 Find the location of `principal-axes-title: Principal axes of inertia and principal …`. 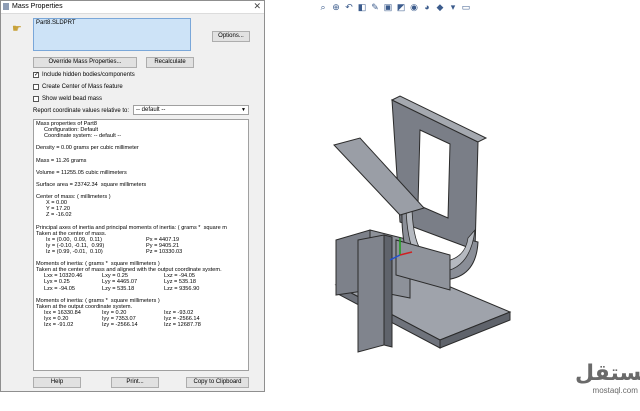

principal-axes-title: Principal axes of inertia and principal … is located at coordinates (131, 227).